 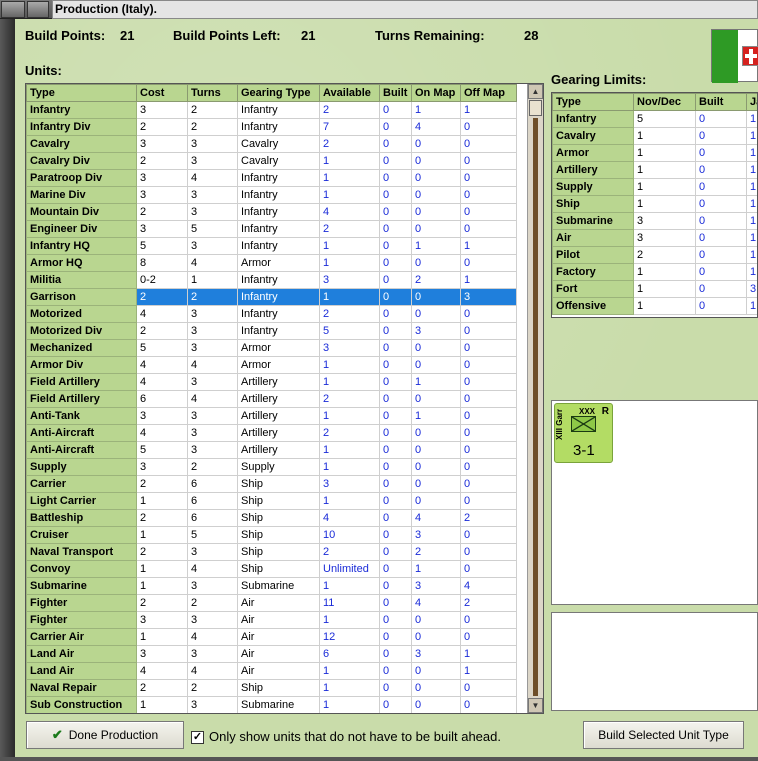 I want to click on units-column-header: Type, so click(x=81, y=93).